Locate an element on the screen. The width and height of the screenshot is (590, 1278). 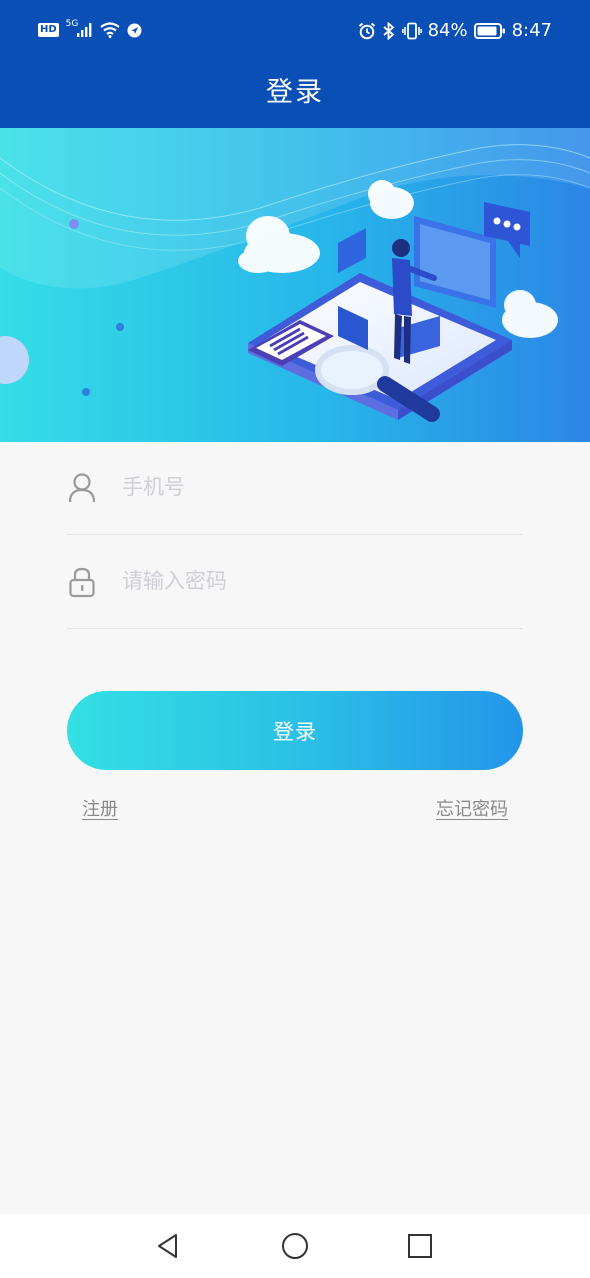
alarm-icon is located at coordinates (366, 30).